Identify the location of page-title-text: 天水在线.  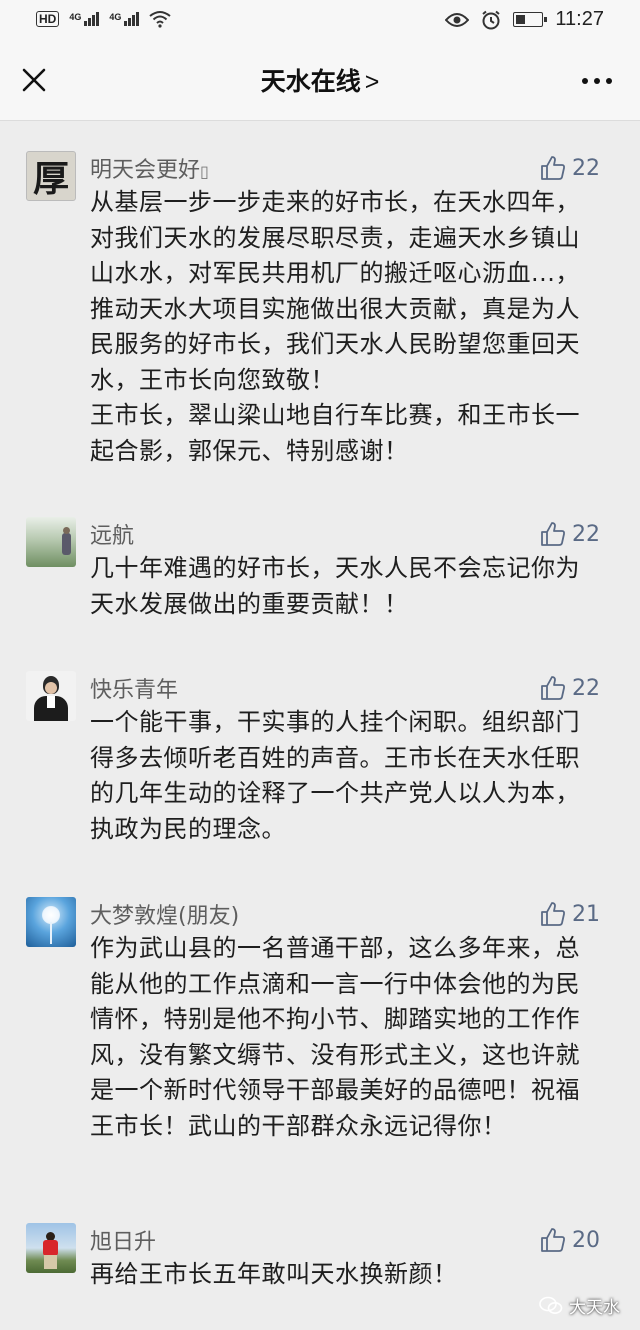
(310, 82).